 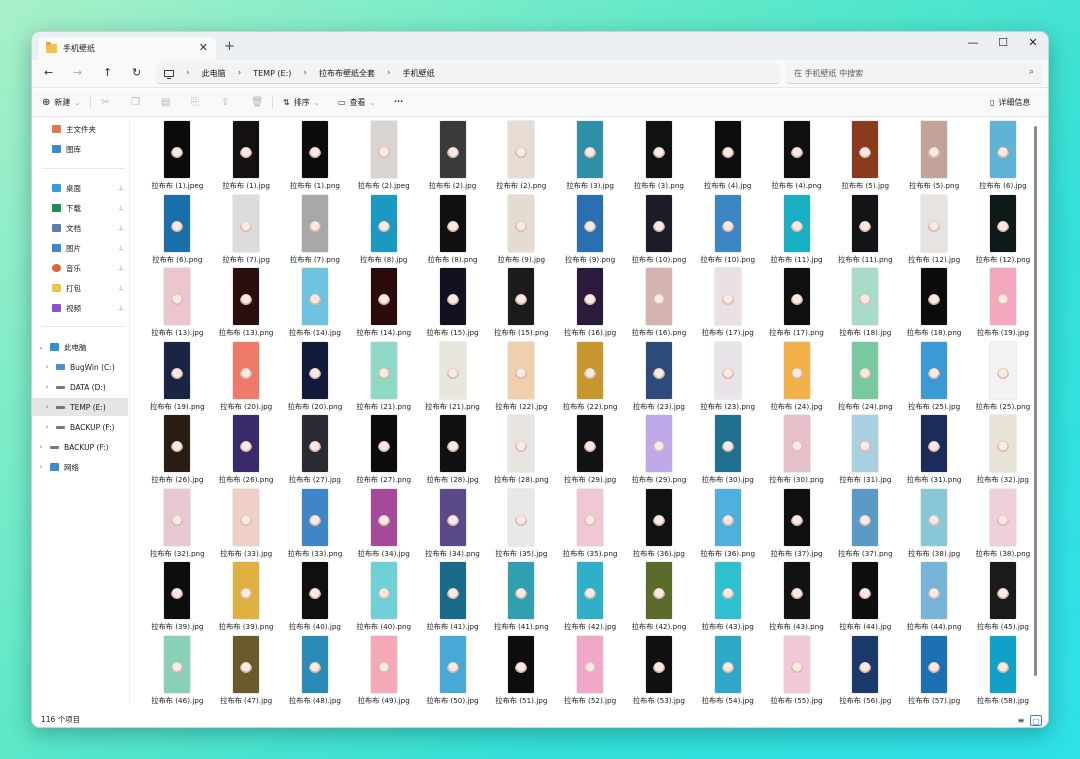 What do you see at coordinates (246, 231) in the screenshot?
I see `file-item: 拉布布 (7).jpg` at bounding box center [246, 231].